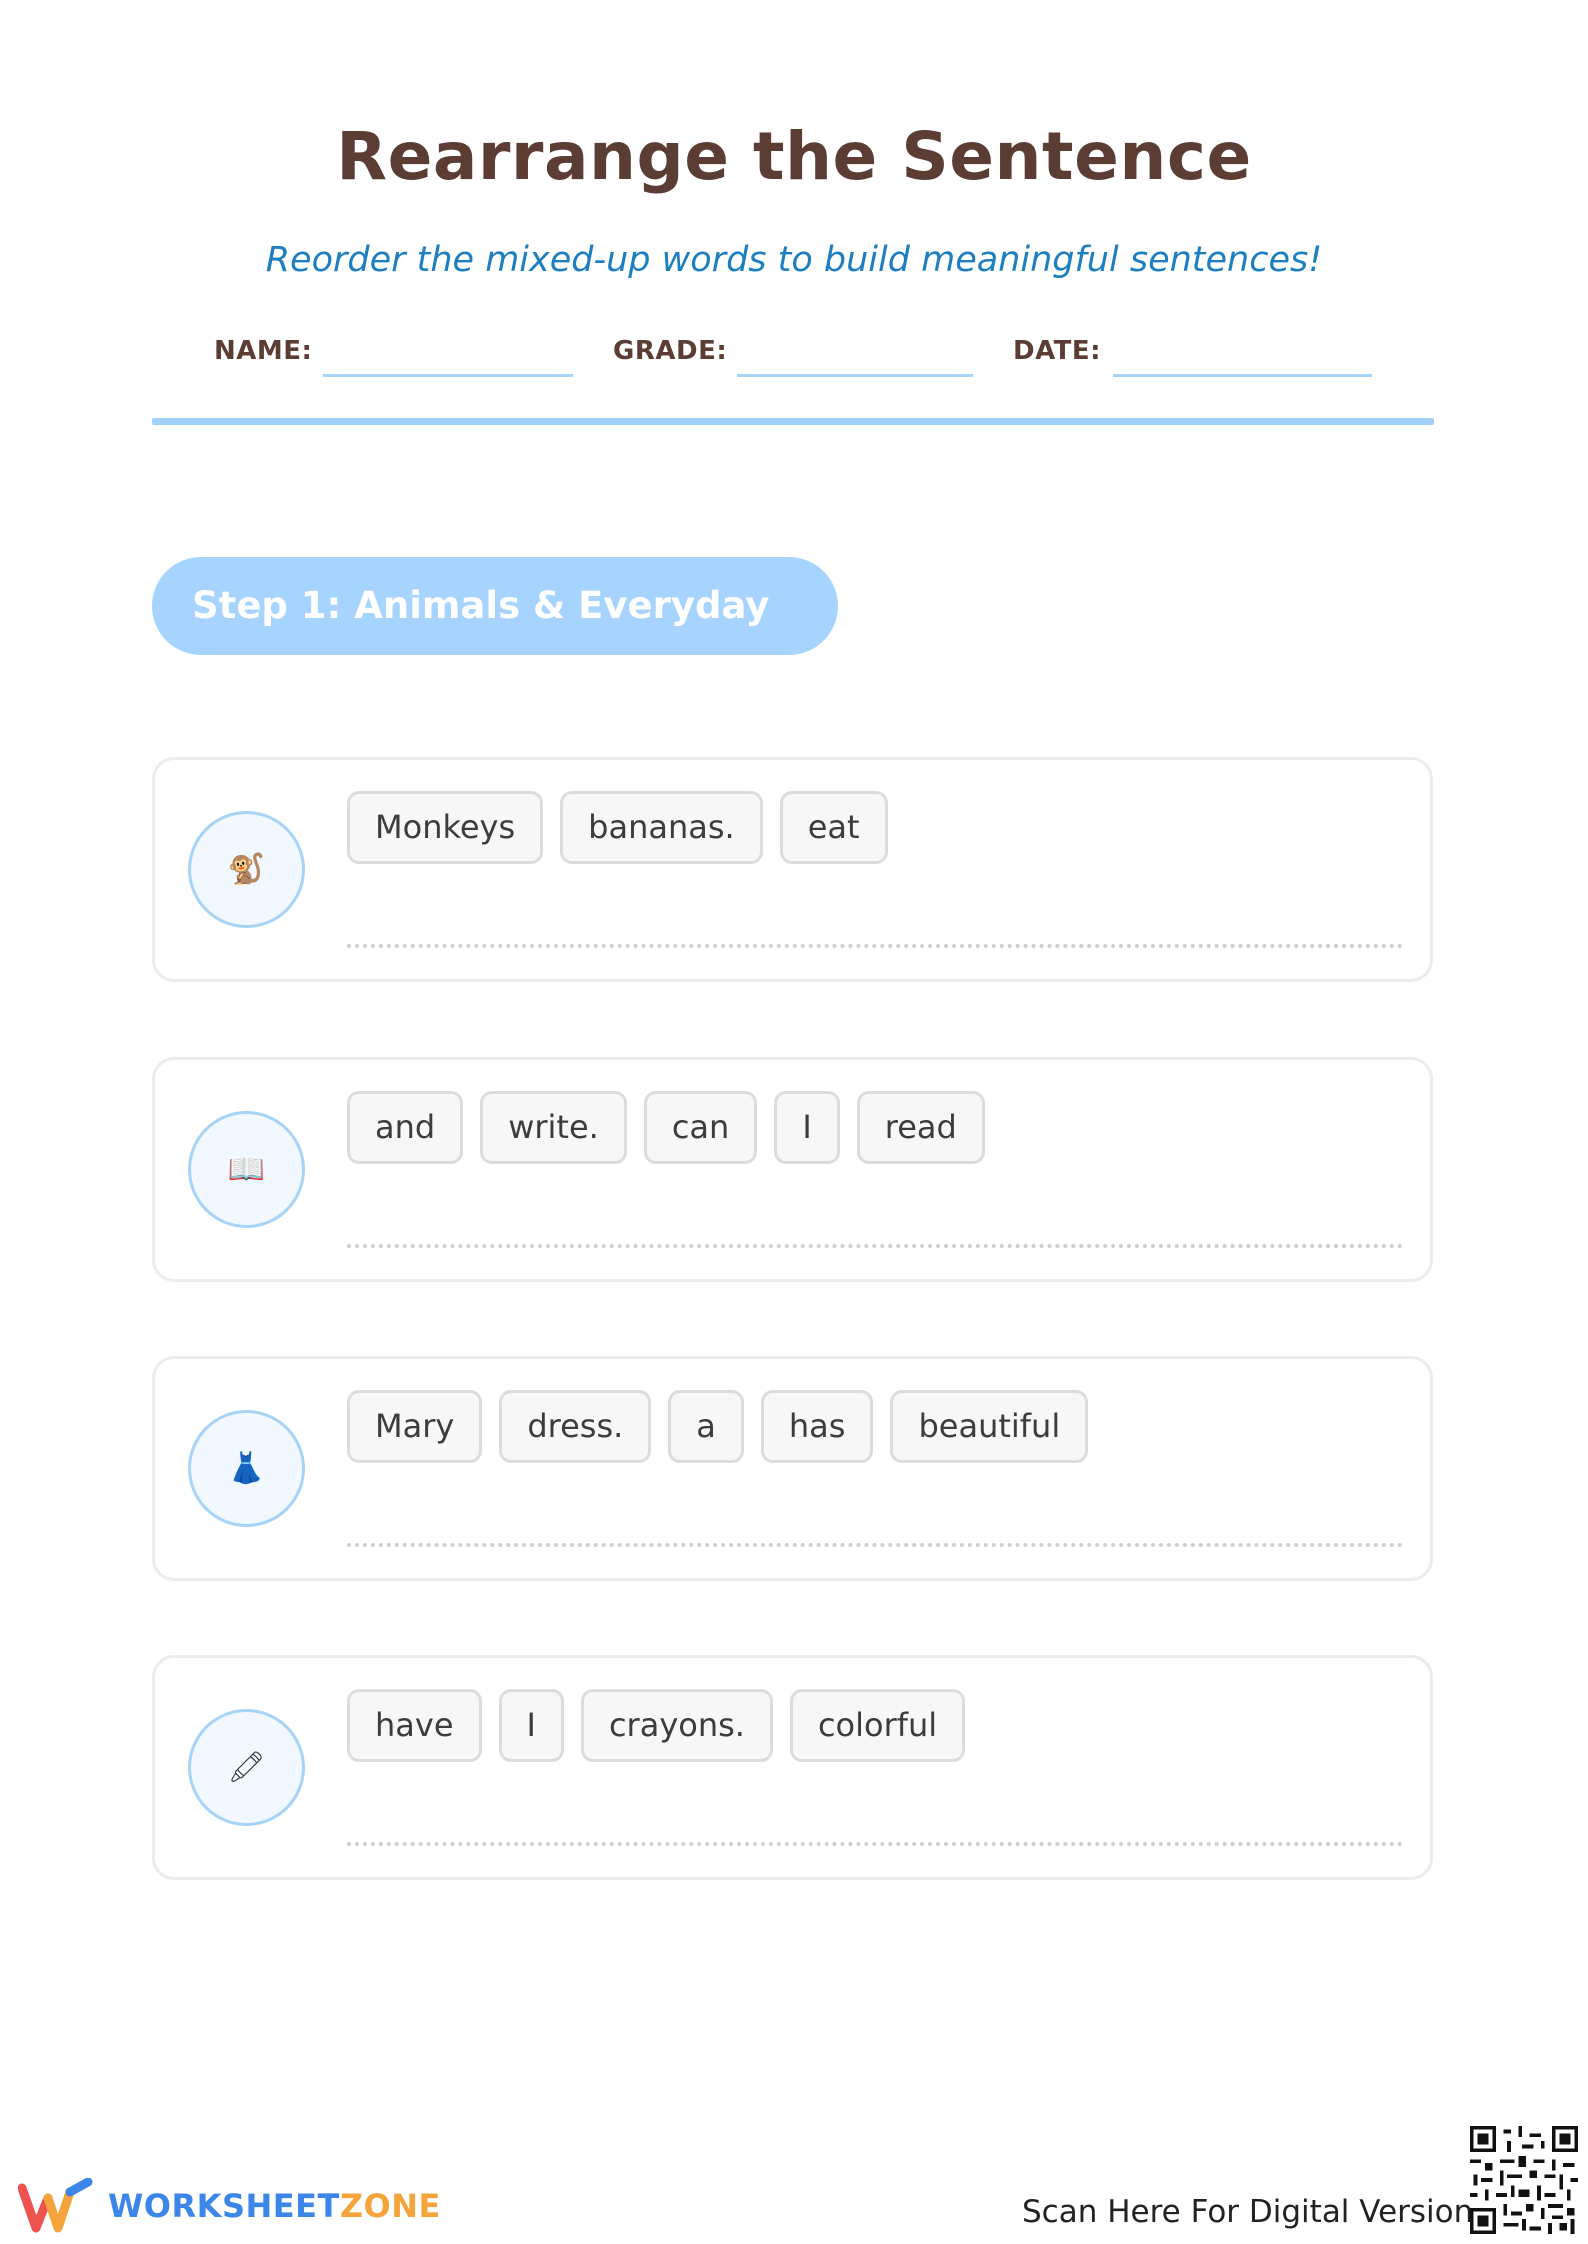  Describe the element at coordinates (833, 827) in the screenshot. I see `word-tile: eat` at that location.